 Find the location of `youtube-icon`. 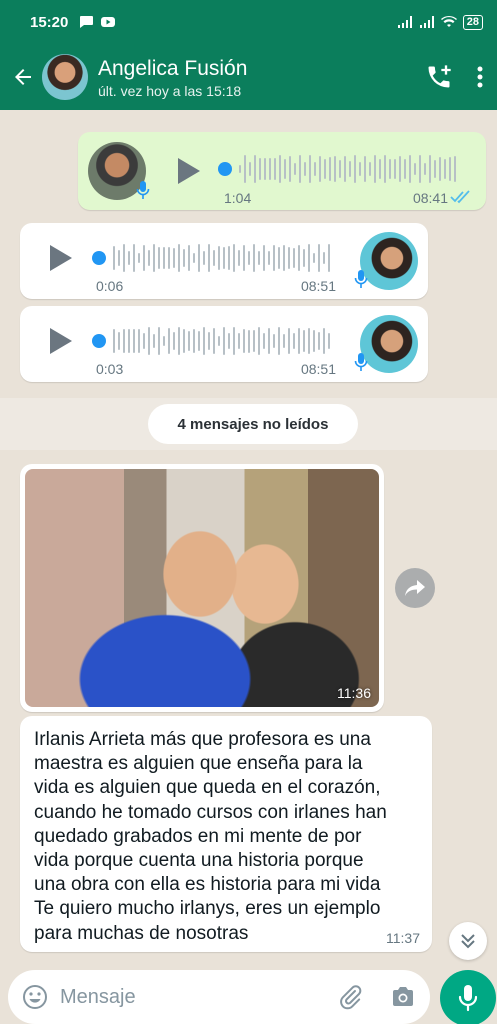

youtube-icon is located at coordinates (108, 22).